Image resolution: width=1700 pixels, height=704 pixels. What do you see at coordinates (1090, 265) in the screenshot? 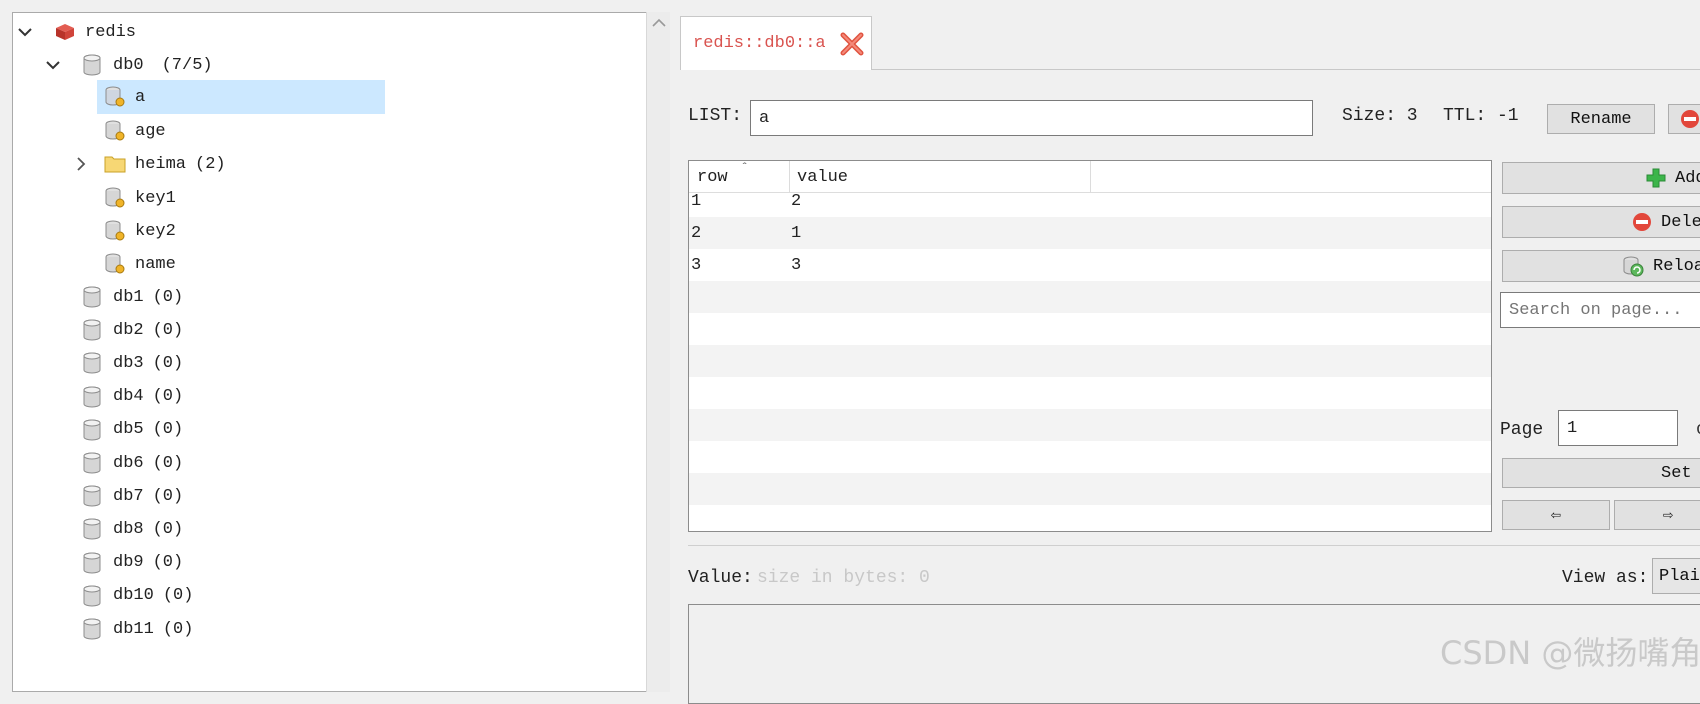
I see `table-row: 33` at bounding box center [1090, 265].